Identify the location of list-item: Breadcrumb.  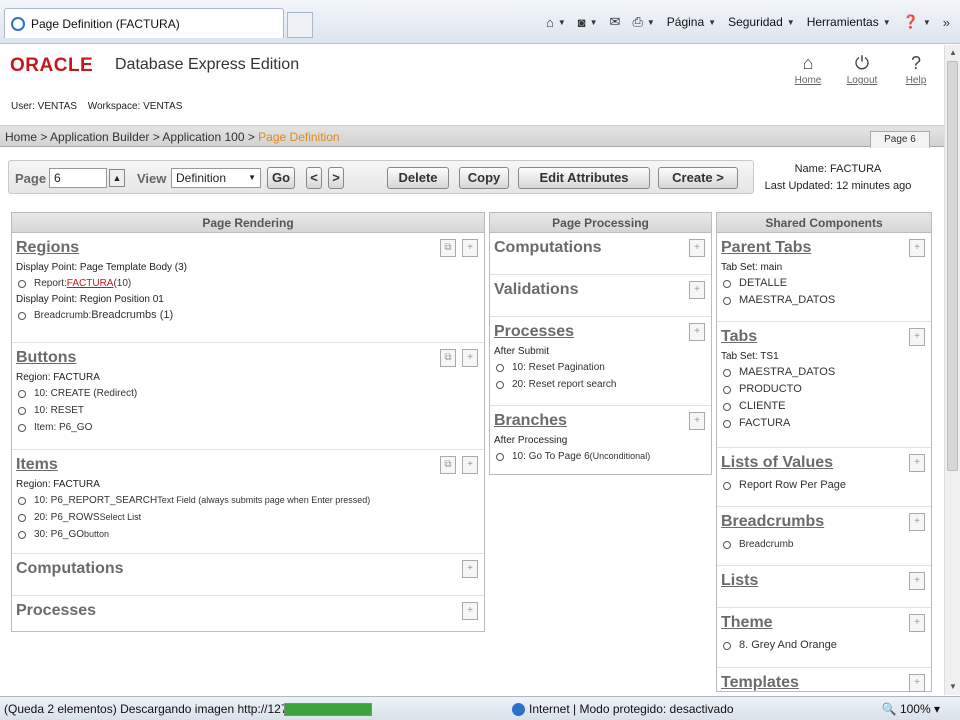
(824, 544).